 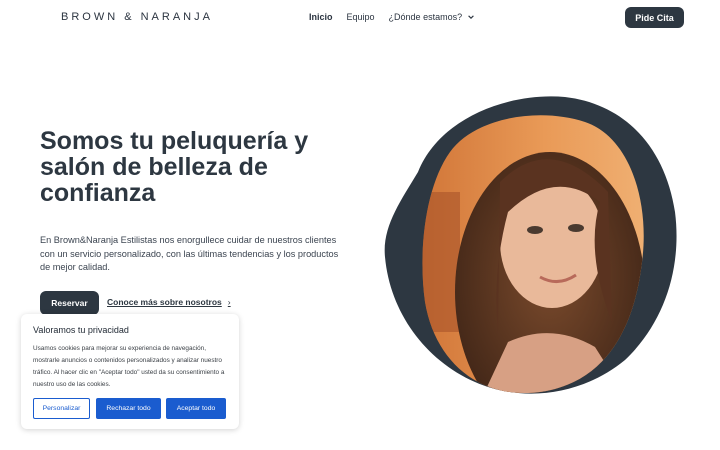 What do you see at coordinates (128, 408) in the screenshot?
I see `rechazar-todo-button: Rechazar todo` at bounding box center [128, 408].